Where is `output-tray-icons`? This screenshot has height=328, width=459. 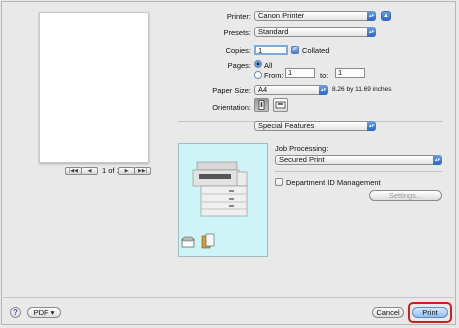
output-tray-icons is located at coordinates (198, 241).